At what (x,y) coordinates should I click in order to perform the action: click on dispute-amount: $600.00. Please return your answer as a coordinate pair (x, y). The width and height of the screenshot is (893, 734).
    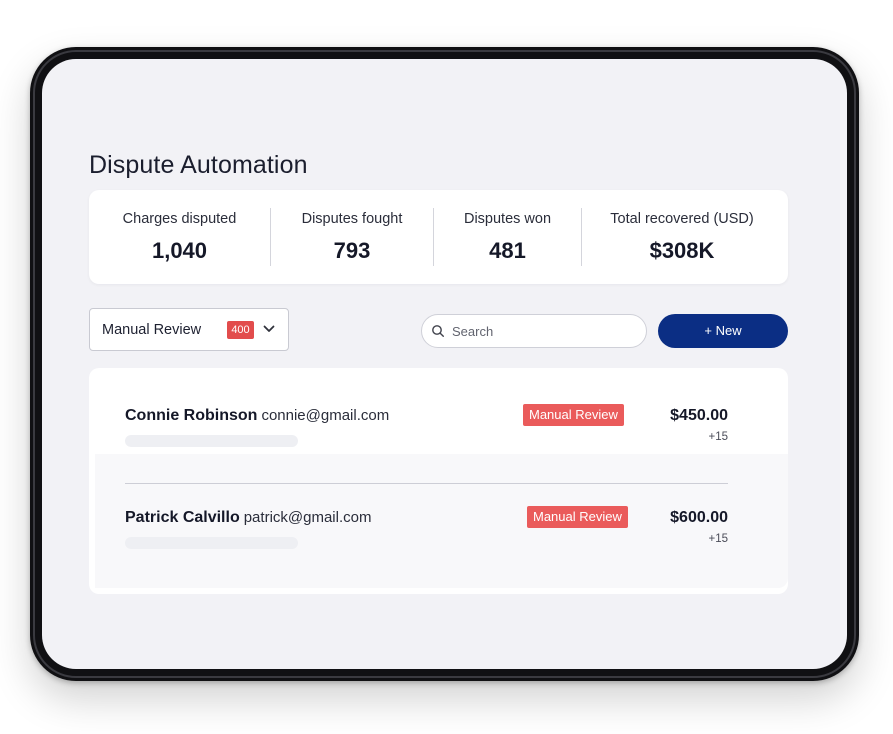
    Looking at the image, I should click on (699, 517).